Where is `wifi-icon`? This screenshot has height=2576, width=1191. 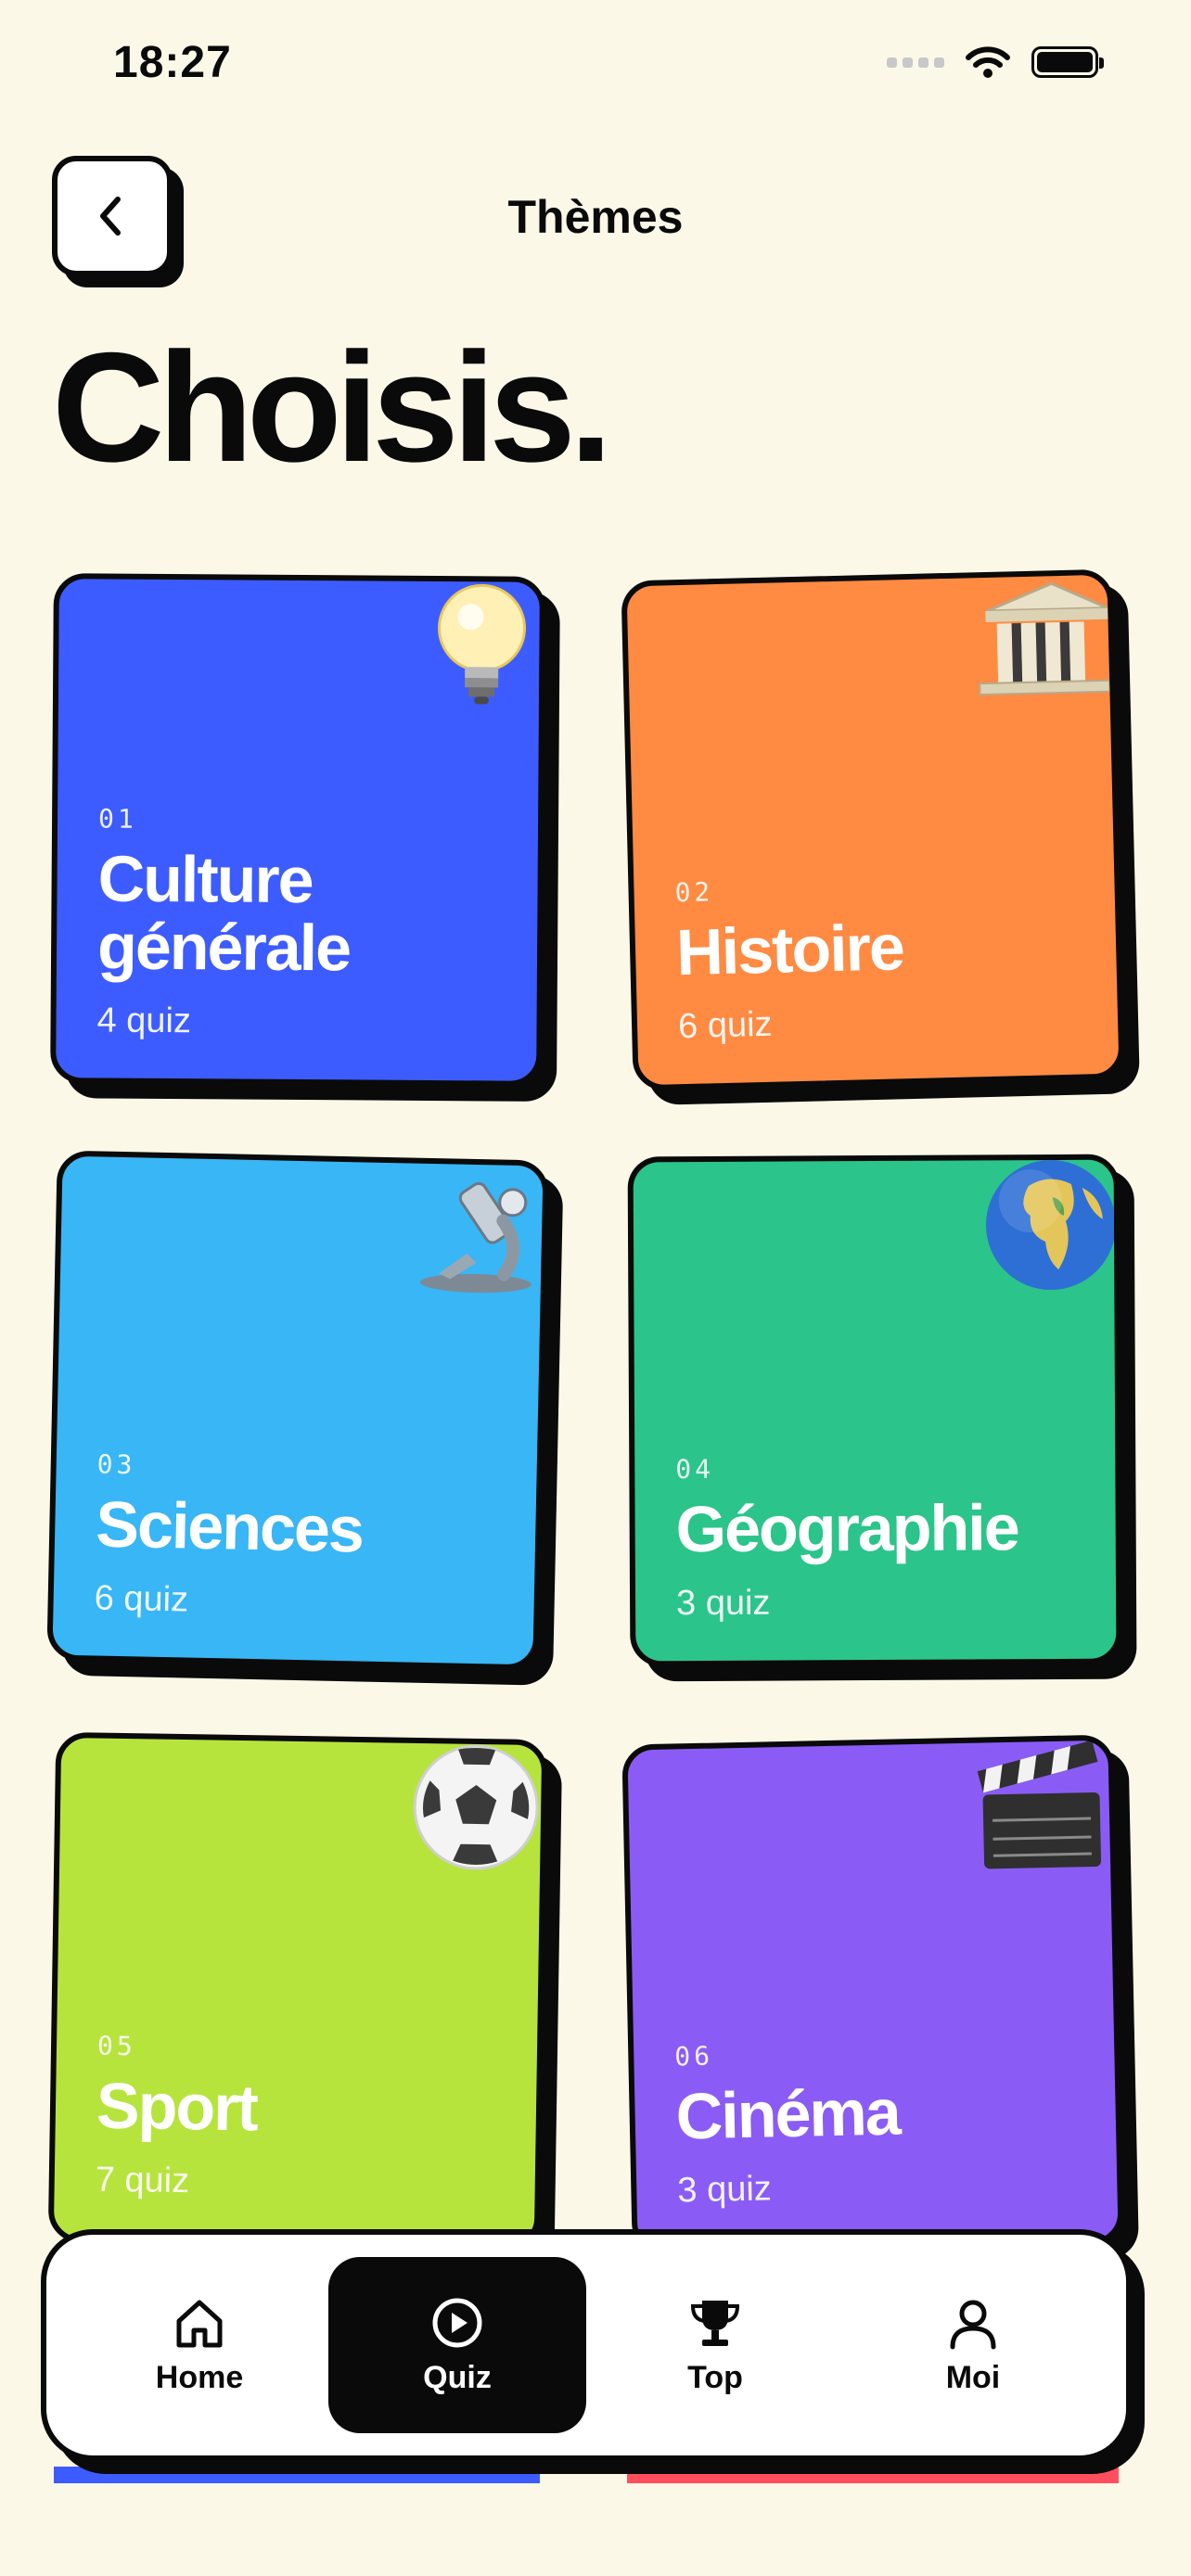
wifi-icon is located at coordinates (988, 62).